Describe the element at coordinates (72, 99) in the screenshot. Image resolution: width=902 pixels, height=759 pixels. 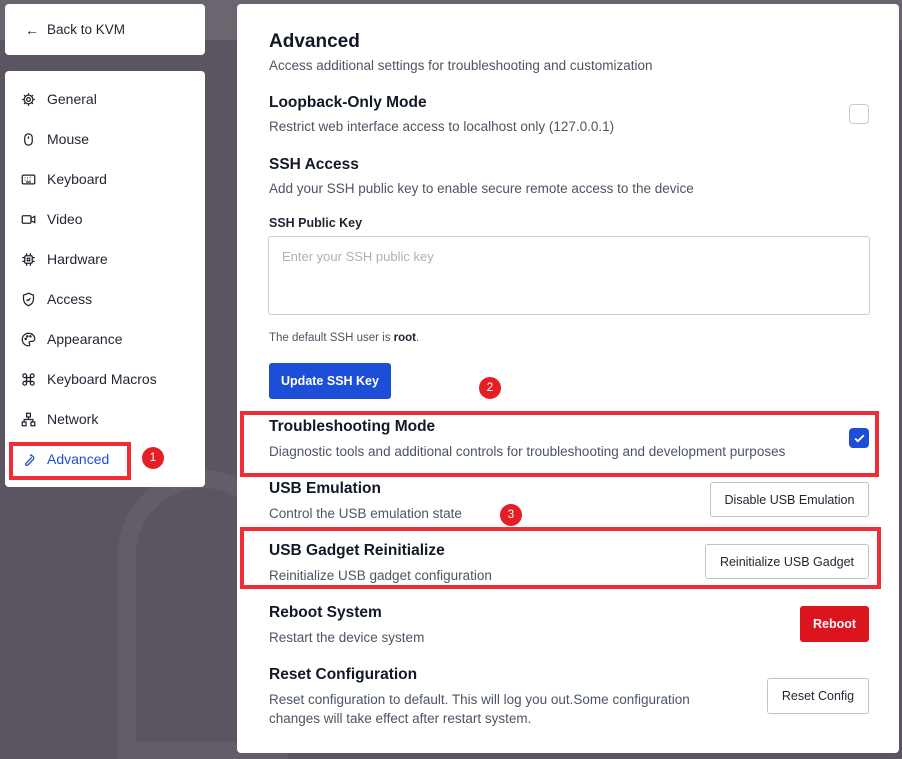
I see `sidebar-item-label: General` at that location.